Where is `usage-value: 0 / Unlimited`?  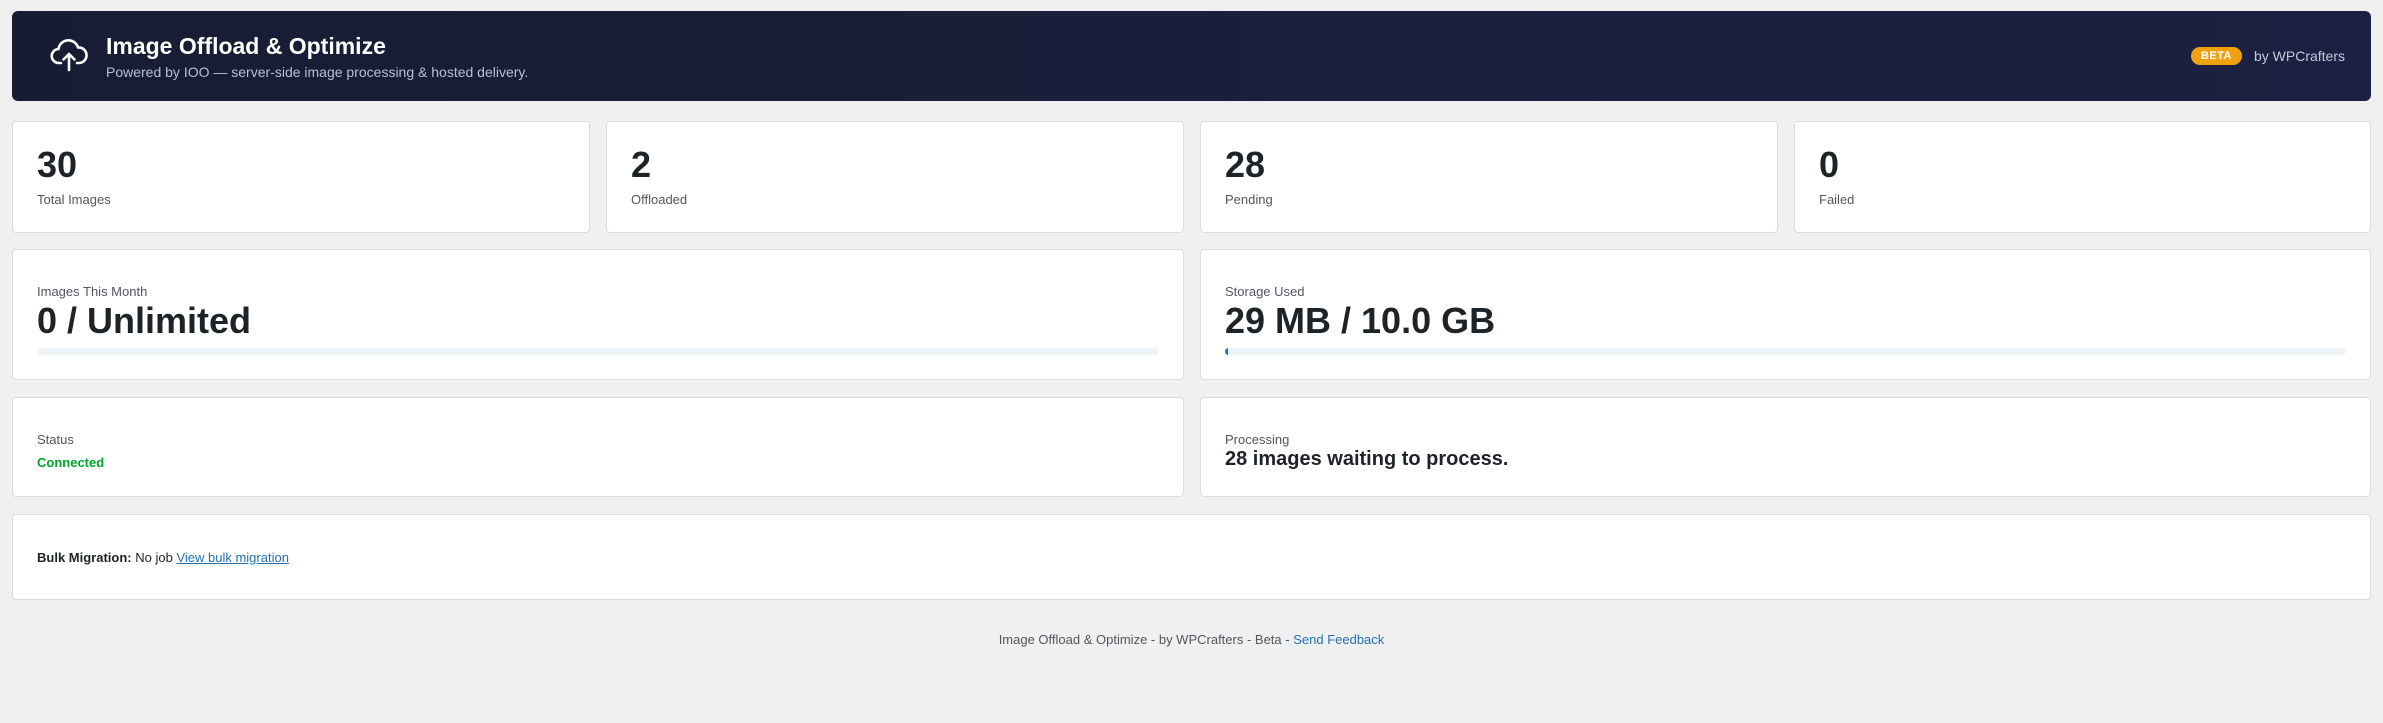 usage-value: 0 / Unlimited is located at coordinates (144, 320).